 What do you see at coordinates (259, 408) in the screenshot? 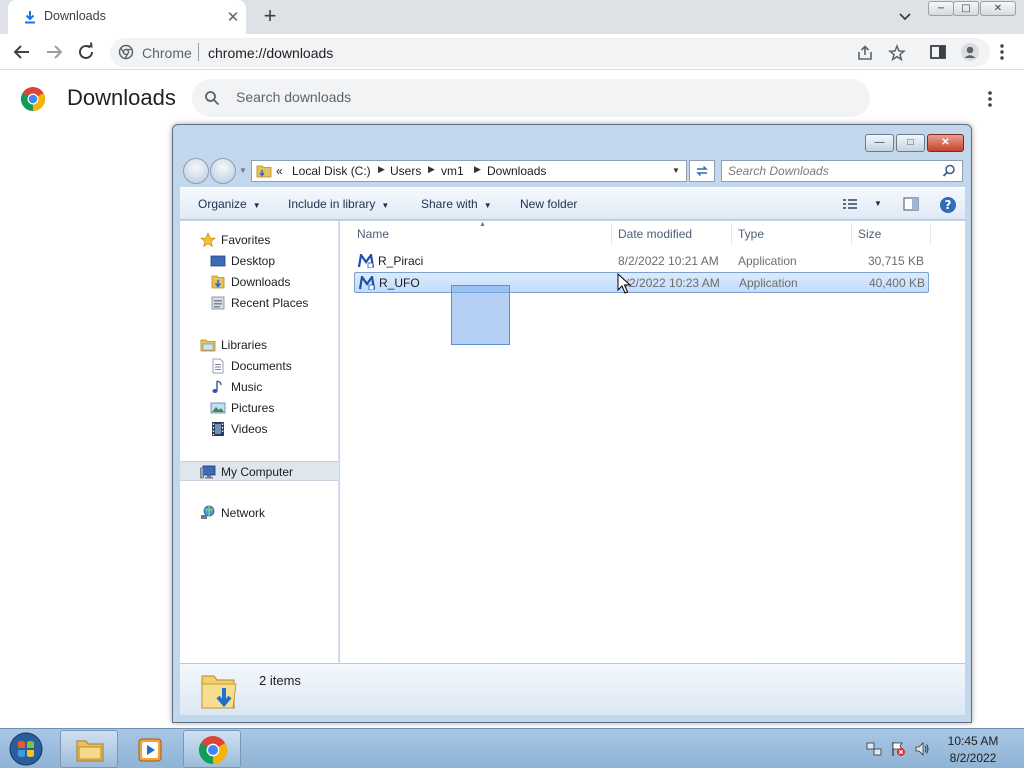
I see `nav-item-pictures: Pictures` at bounding box center [259, 408].